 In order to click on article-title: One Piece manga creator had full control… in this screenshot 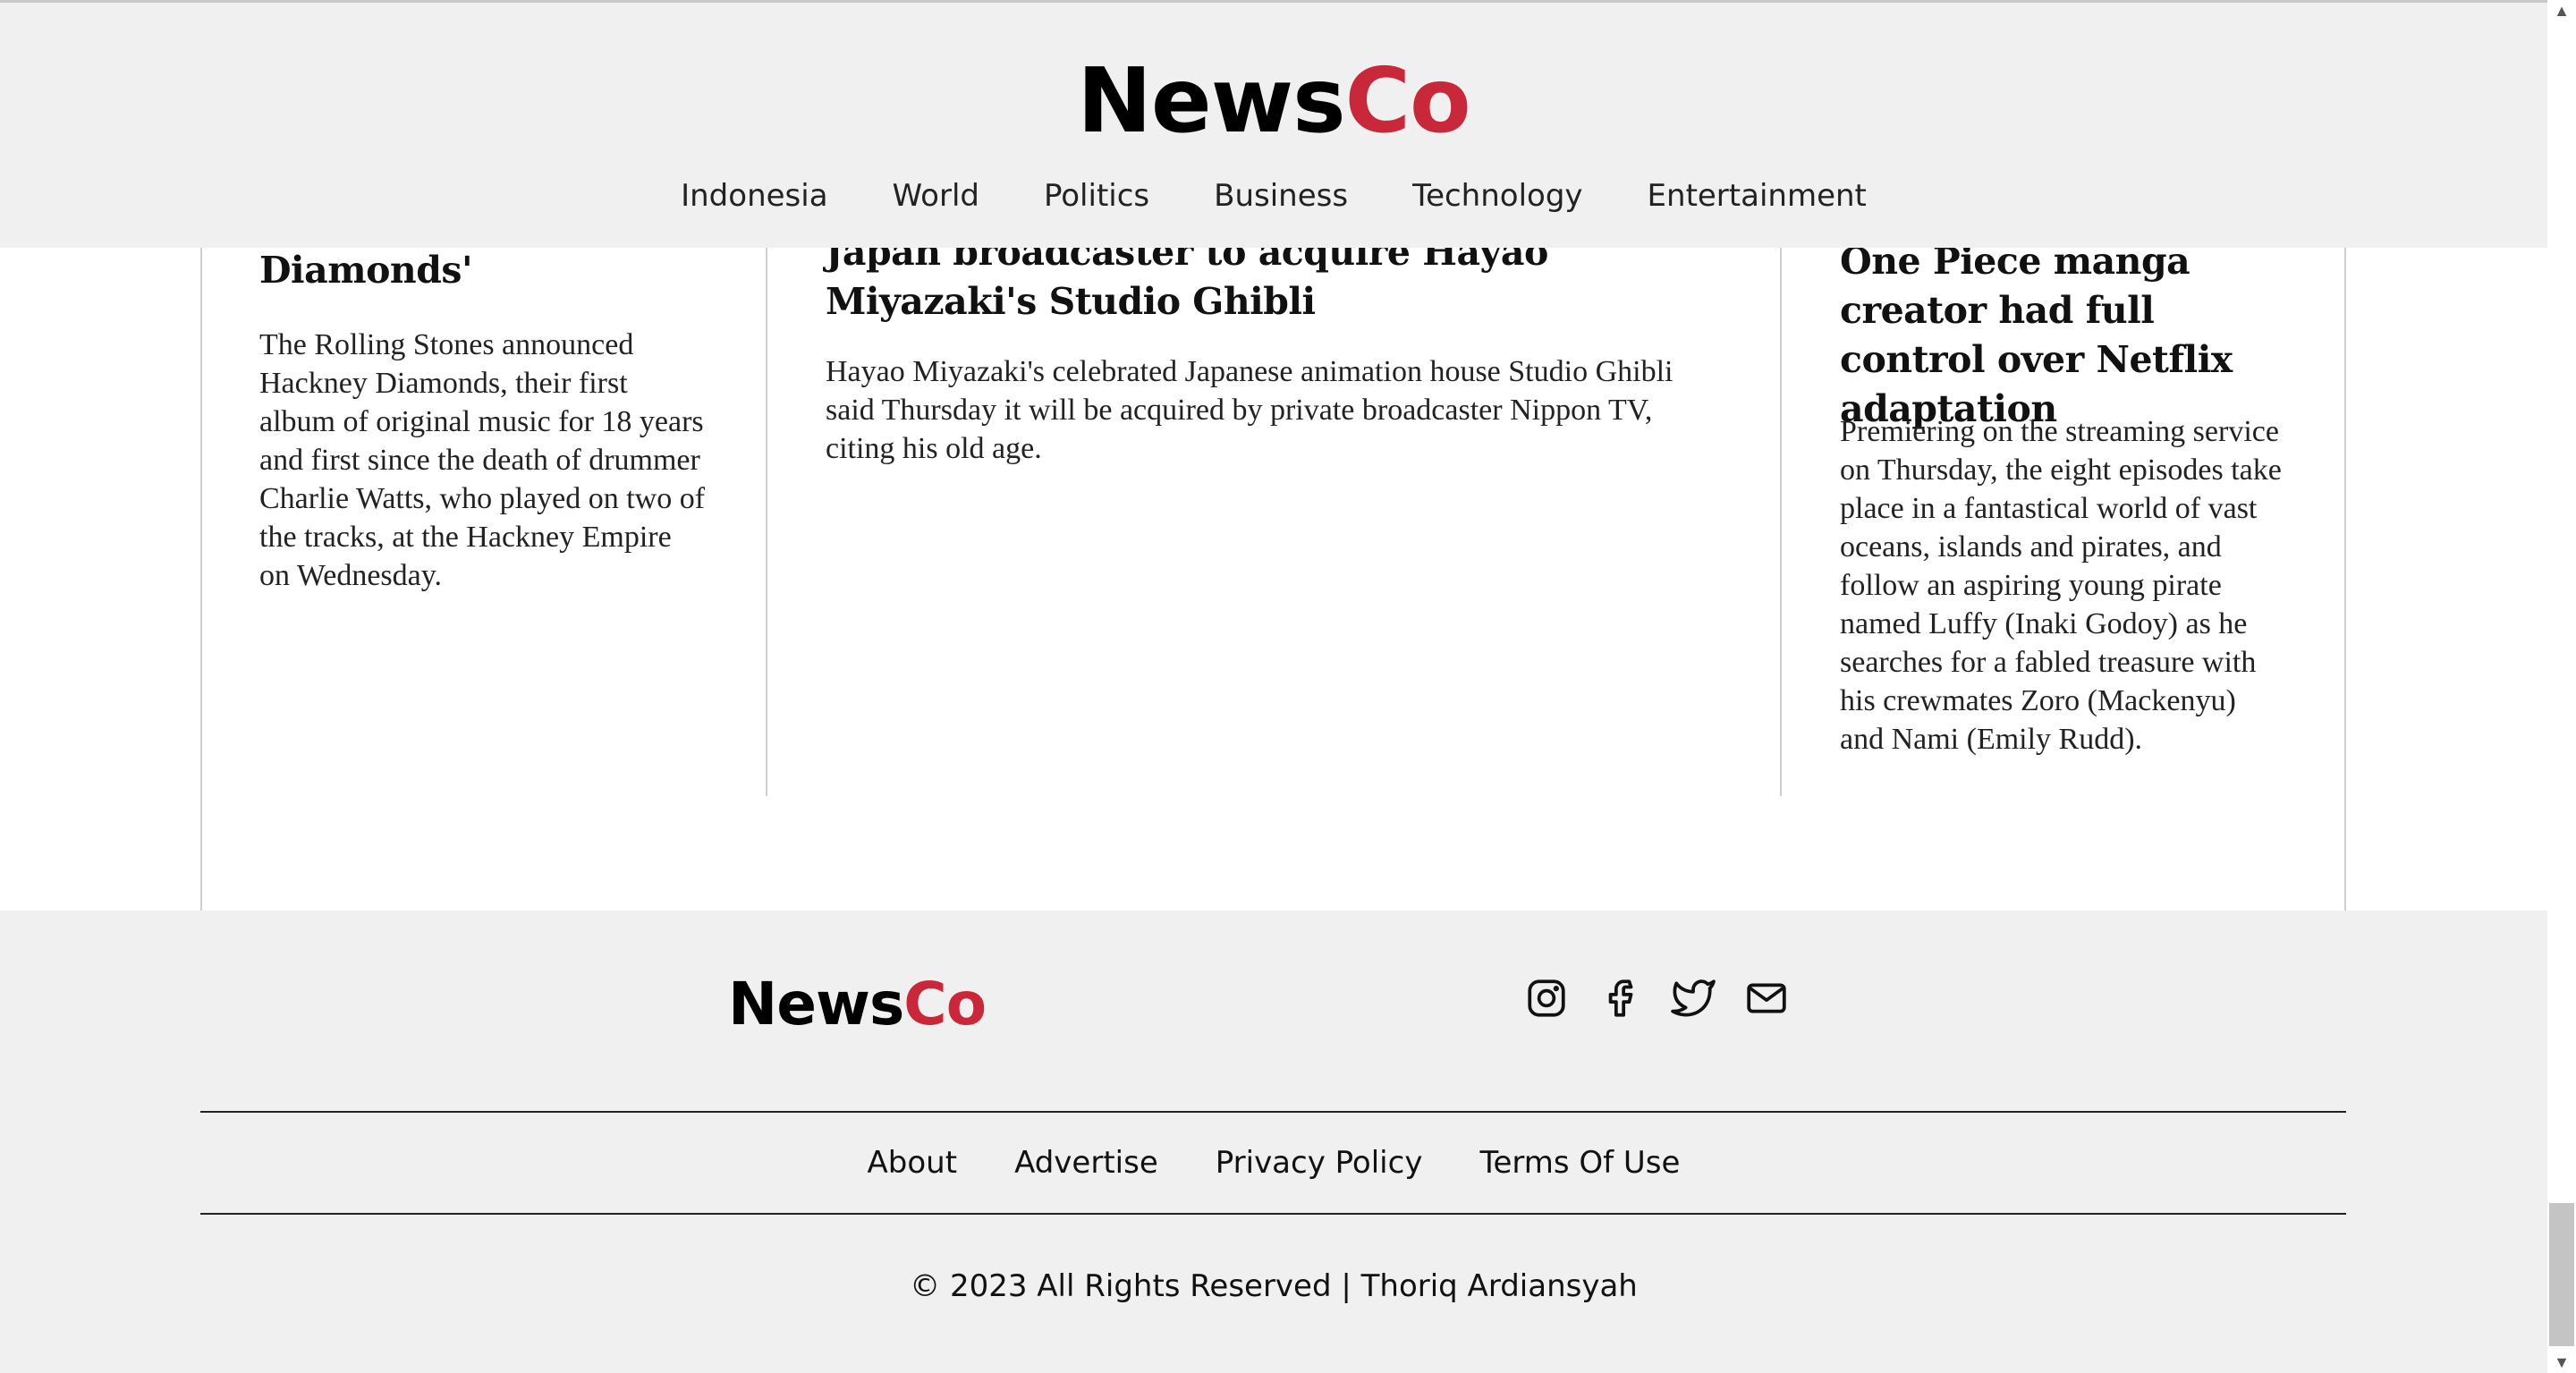, I will do `click(2063, 335)`.